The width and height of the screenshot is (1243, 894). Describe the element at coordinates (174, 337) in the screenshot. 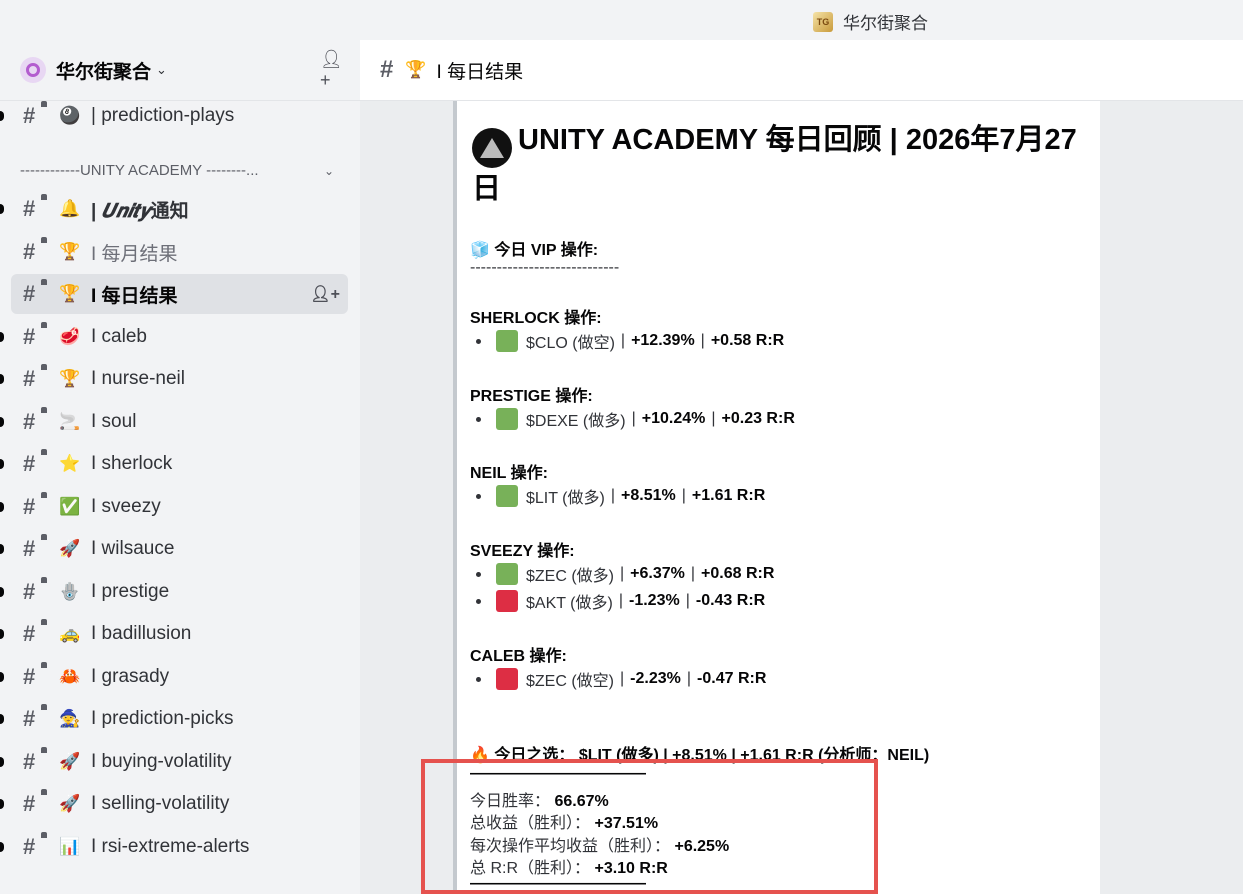

I see `channel-caleb: # 🥩 I caleb` at that location.